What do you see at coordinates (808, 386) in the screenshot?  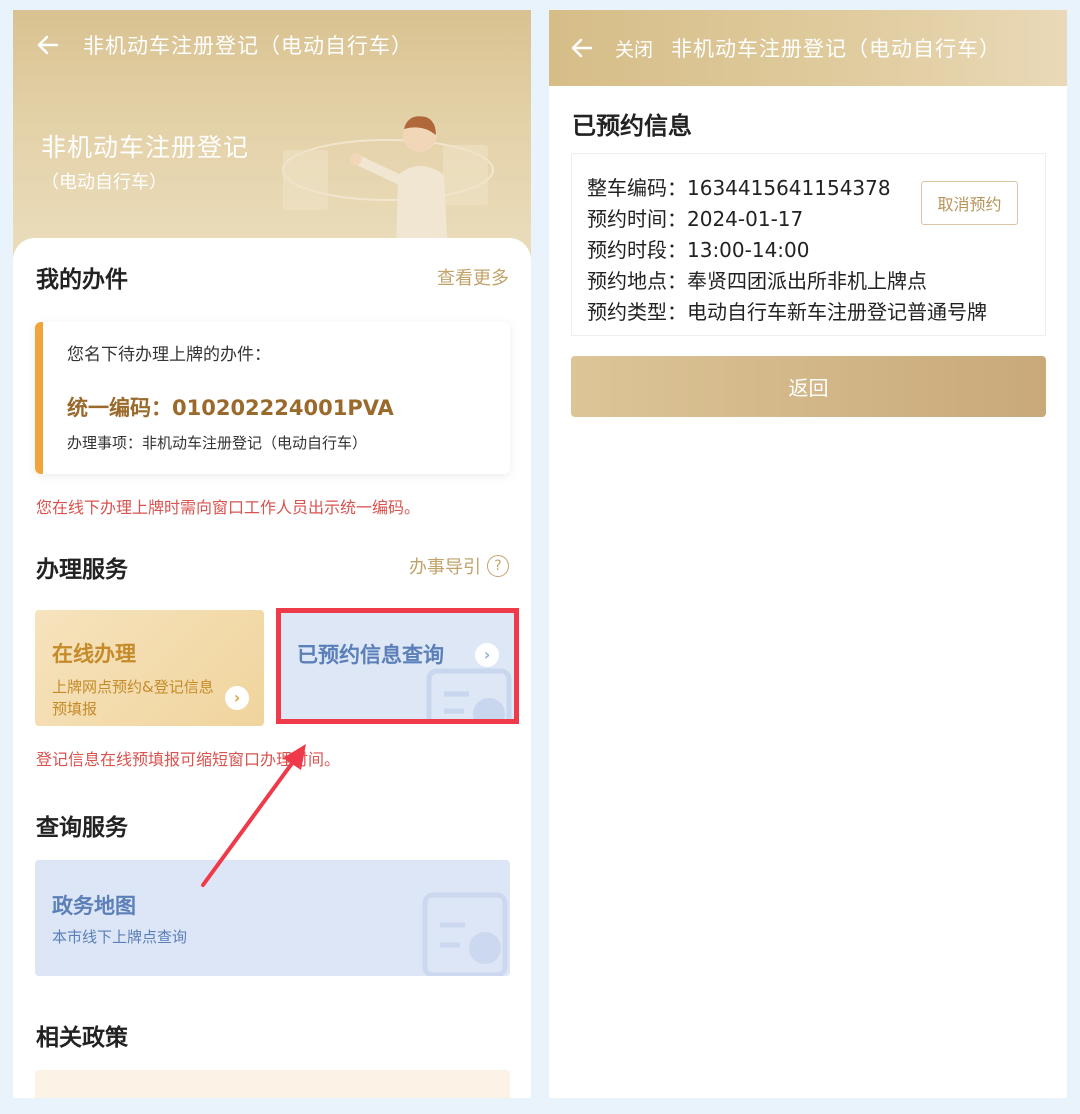 I see `return-button: 返回` at bounding box center [808, 386].